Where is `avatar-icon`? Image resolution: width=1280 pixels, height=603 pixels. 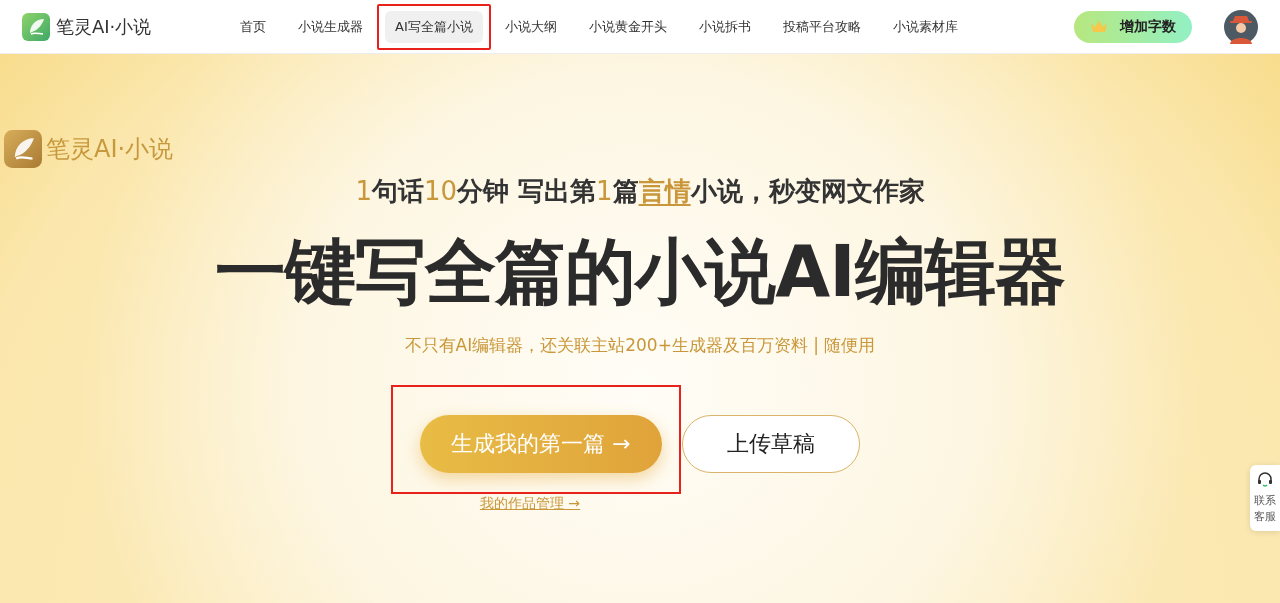
avatar-icon is located at coordinates (1241, 26).